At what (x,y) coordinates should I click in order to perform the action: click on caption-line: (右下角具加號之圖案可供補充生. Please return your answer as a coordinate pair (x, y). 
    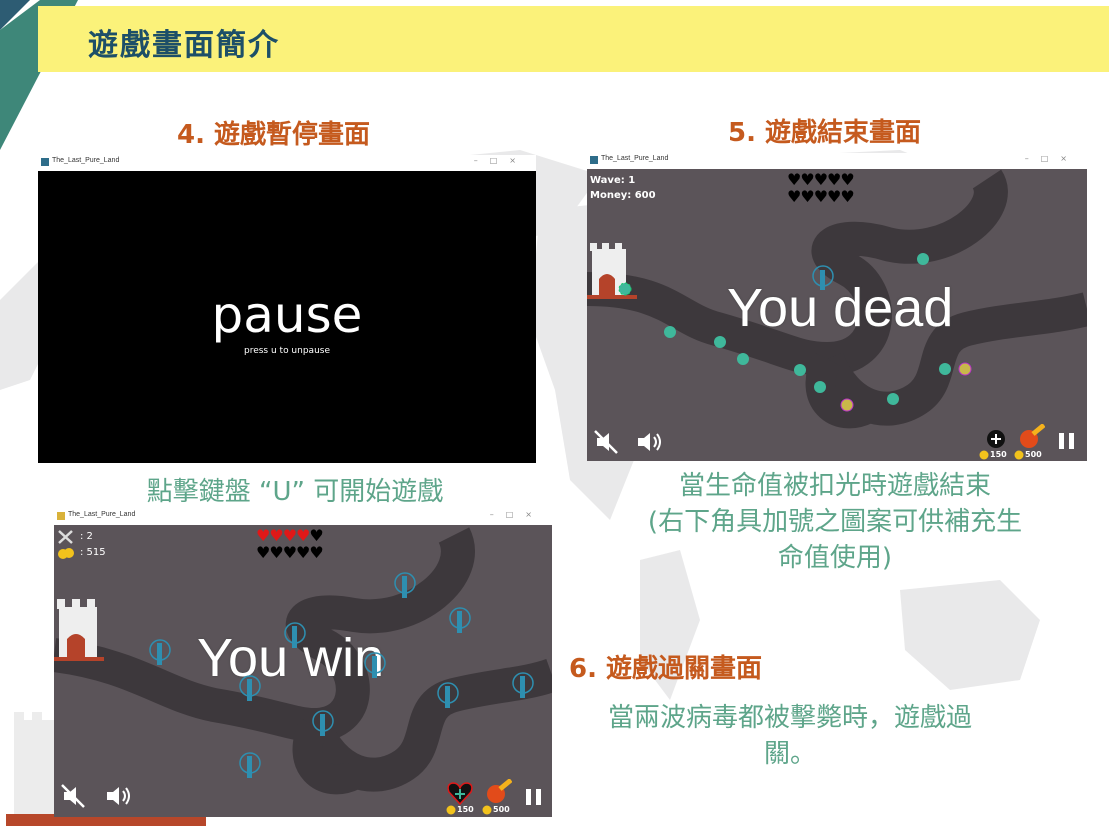
    Looking at the image, I should click on (835, 522).